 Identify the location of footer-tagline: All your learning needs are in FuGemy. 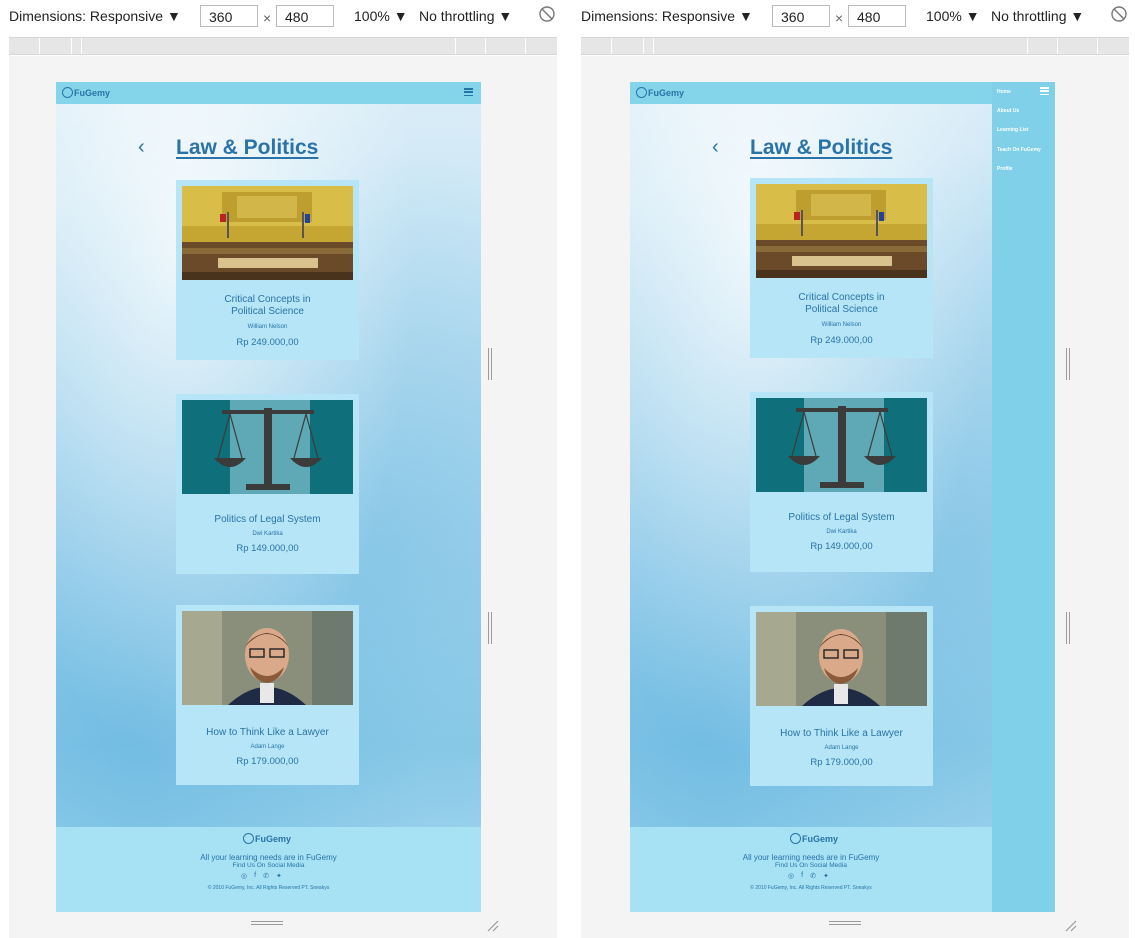
(811, 857).